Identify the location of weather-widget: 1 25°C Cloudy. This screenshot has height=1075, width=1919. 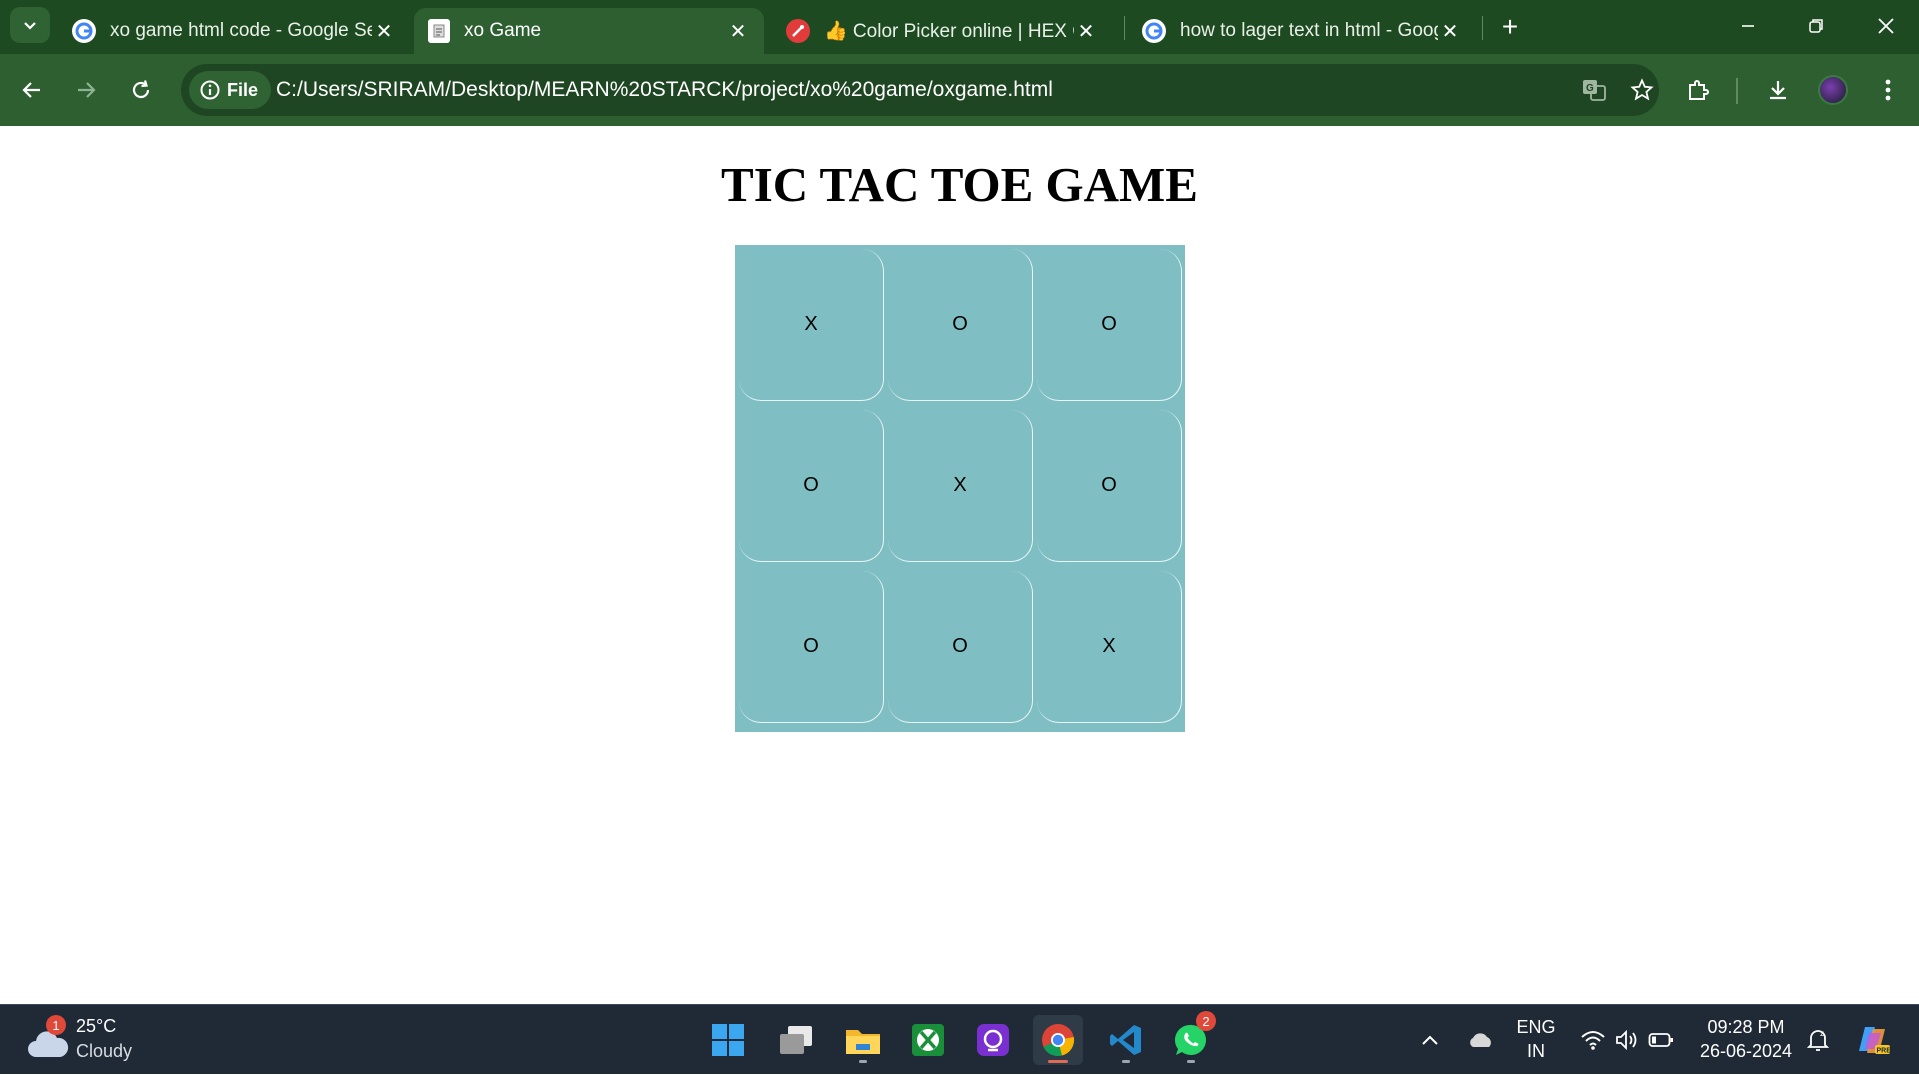
(85, 1040).